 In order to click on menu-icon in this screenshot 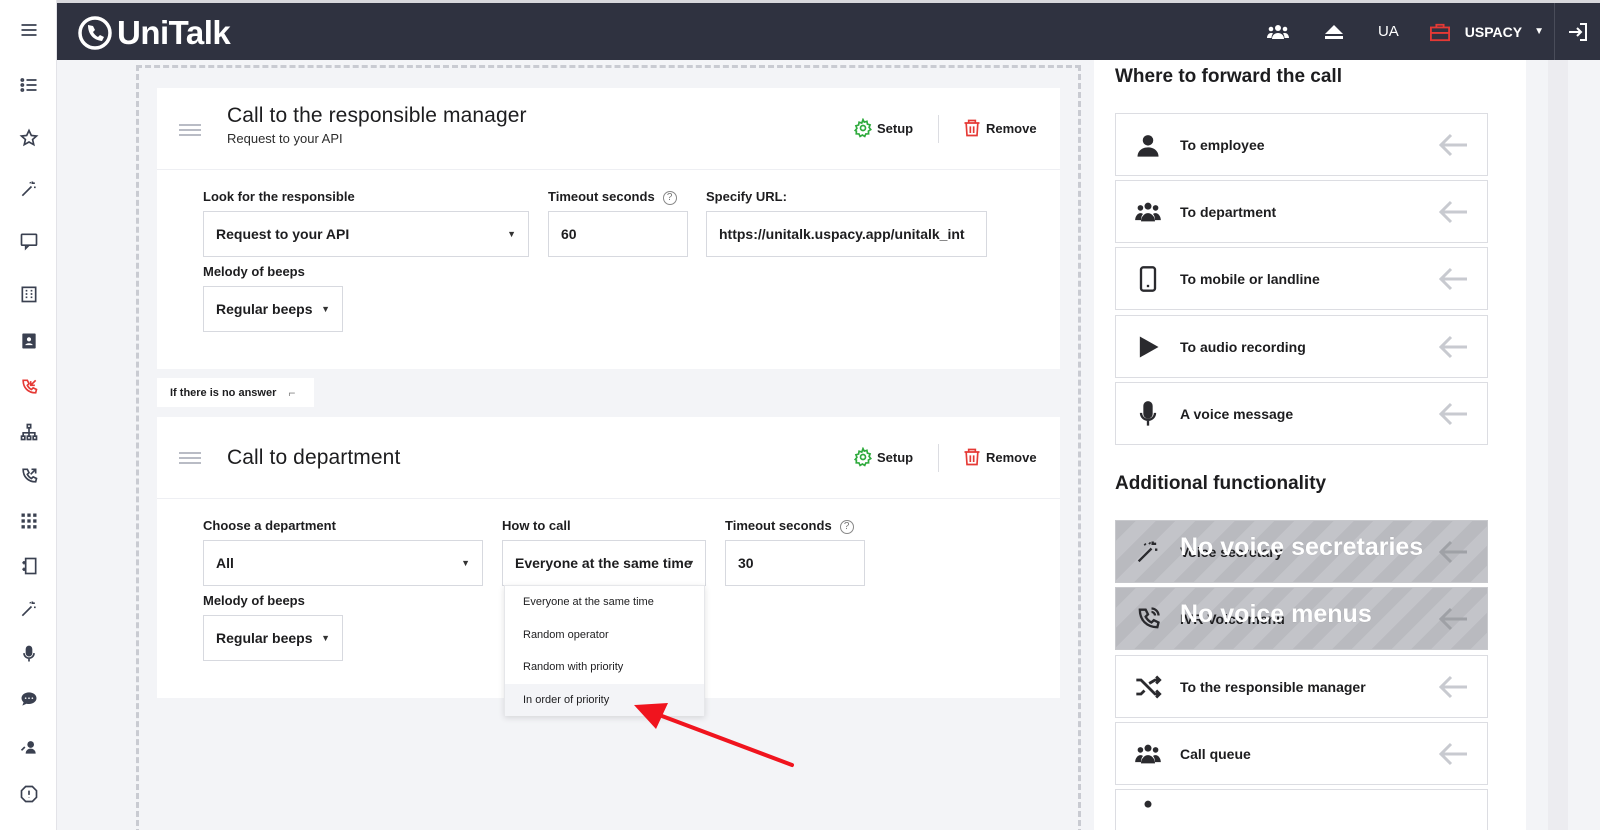, I will do `click(28, 30)`.